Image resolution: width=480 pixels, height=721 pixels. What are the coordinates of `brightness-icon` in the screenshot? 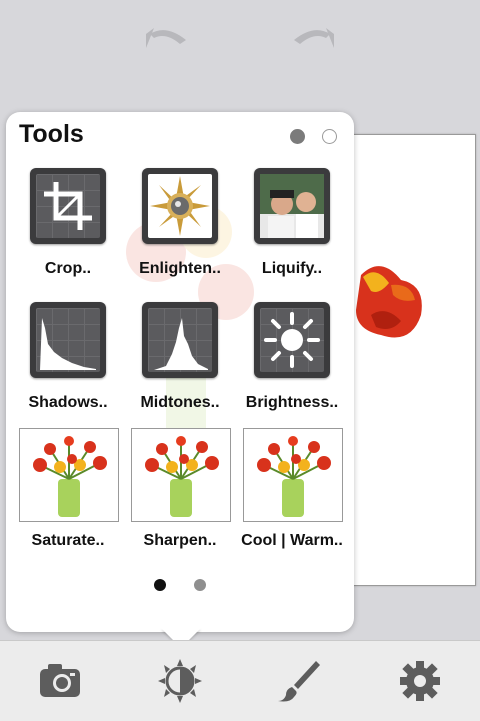 It's located at (292, 340).